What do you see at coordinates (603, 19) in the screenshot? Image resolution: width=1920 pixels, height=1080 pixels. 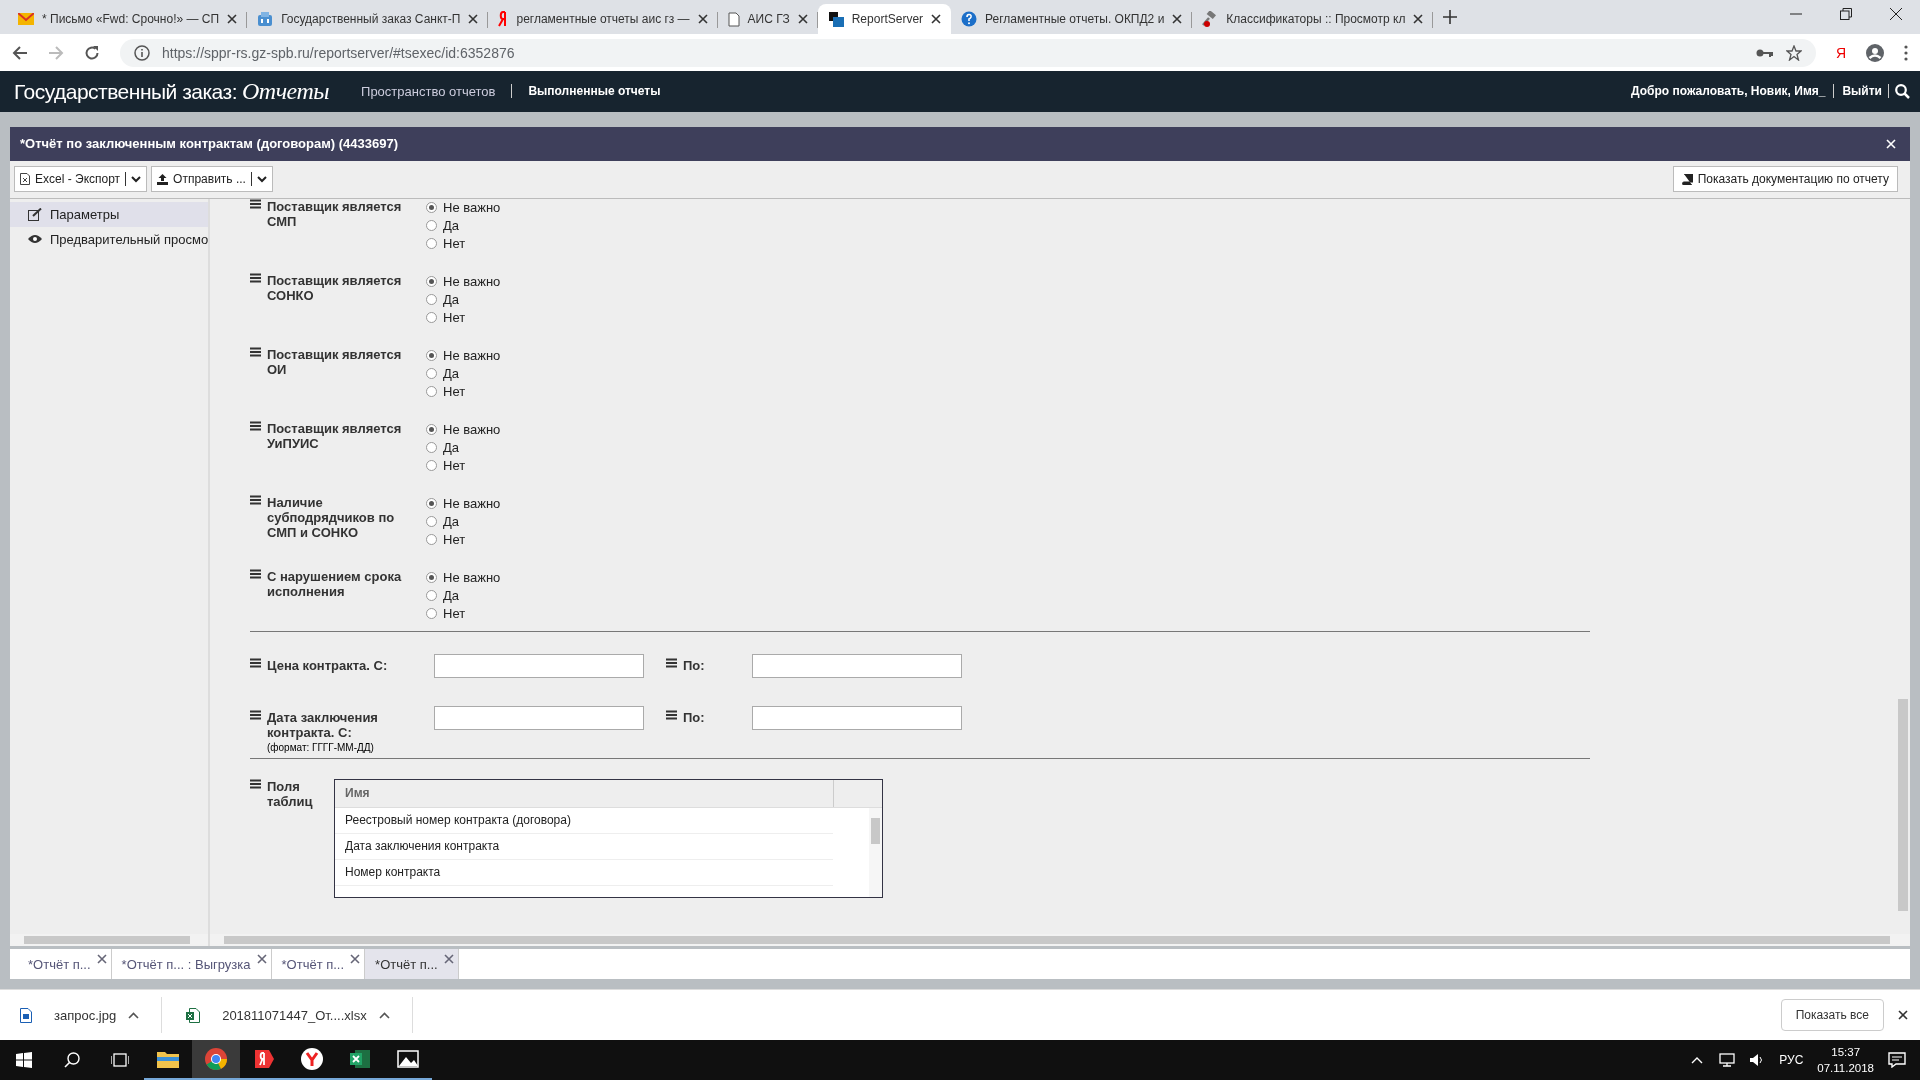 I see `browser-tab: регламентные отчеты аис гз —` at bounding box center [603, 19].